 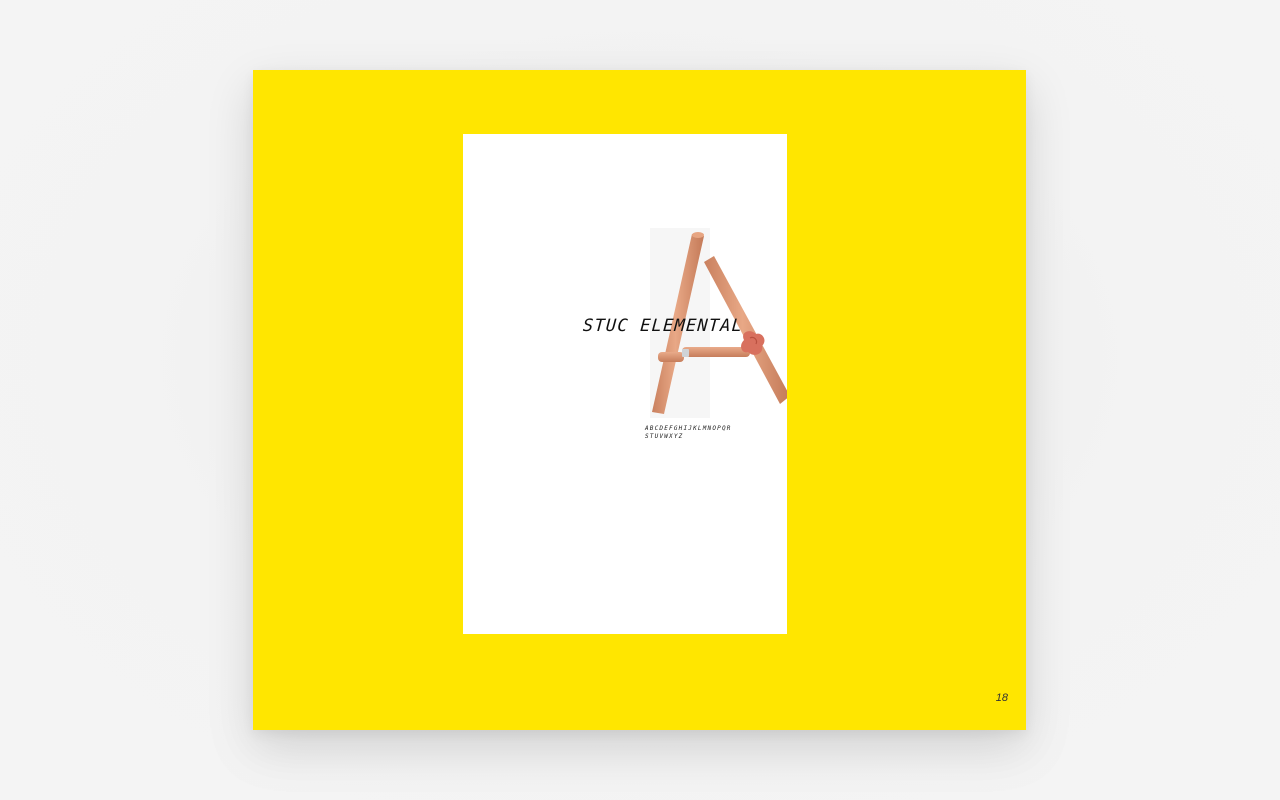 I want to click on page-number: 18, so click(x=1001, y=698).